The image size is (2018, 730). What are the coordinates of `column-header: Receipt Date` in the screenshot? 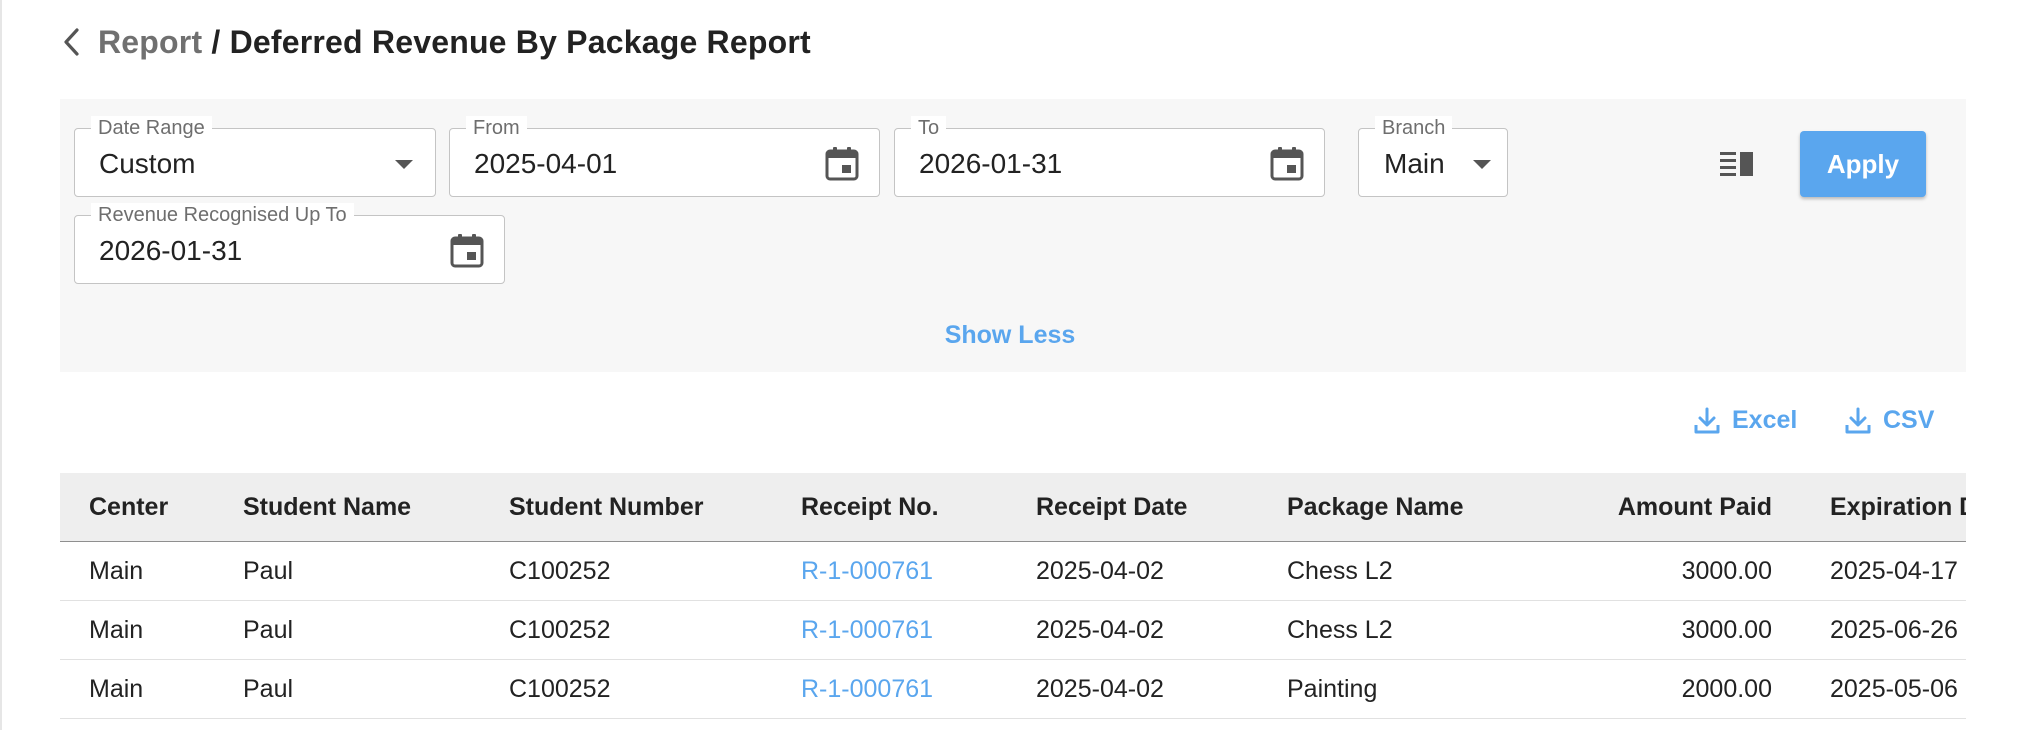 It's located at (1161, 507).